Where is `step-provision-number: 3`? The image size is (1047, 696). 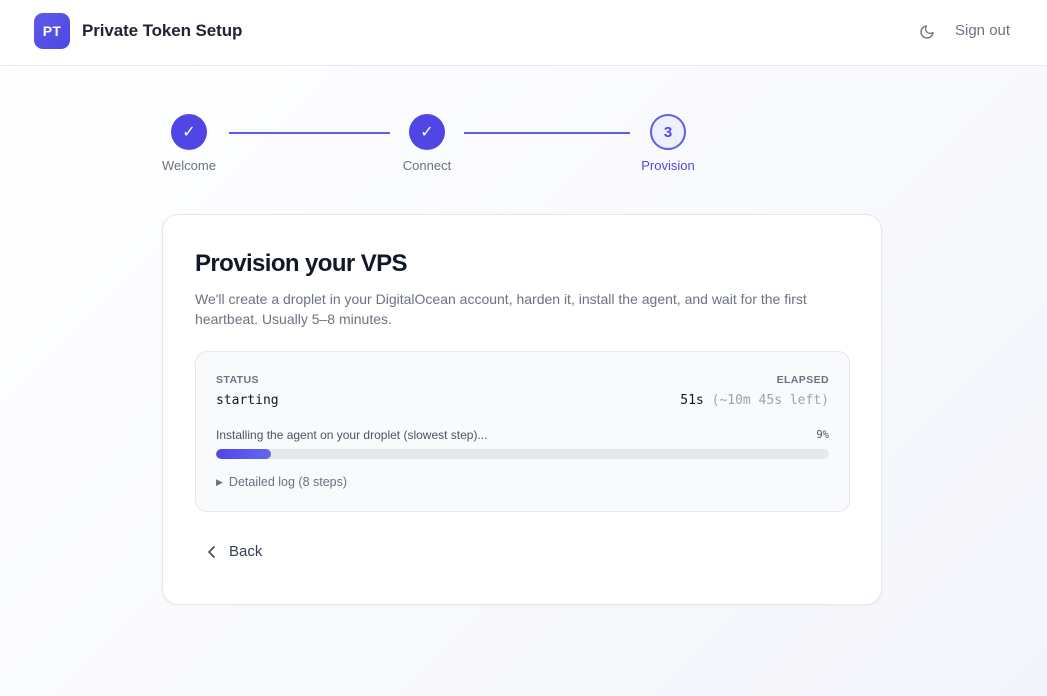
step-provision-number: 3 is located at coordinates (668, 132).